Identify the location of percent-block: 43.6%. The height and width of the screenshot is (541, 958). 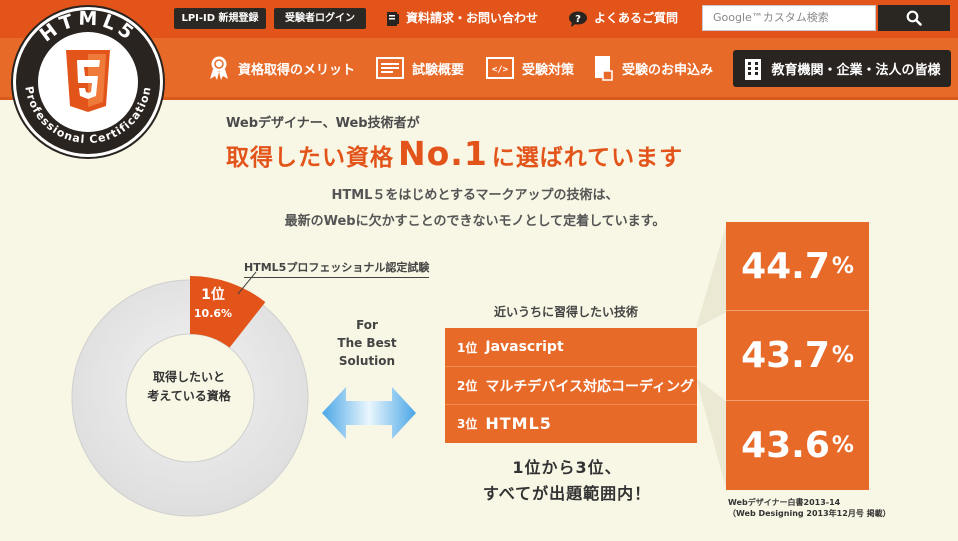
(797, 445).